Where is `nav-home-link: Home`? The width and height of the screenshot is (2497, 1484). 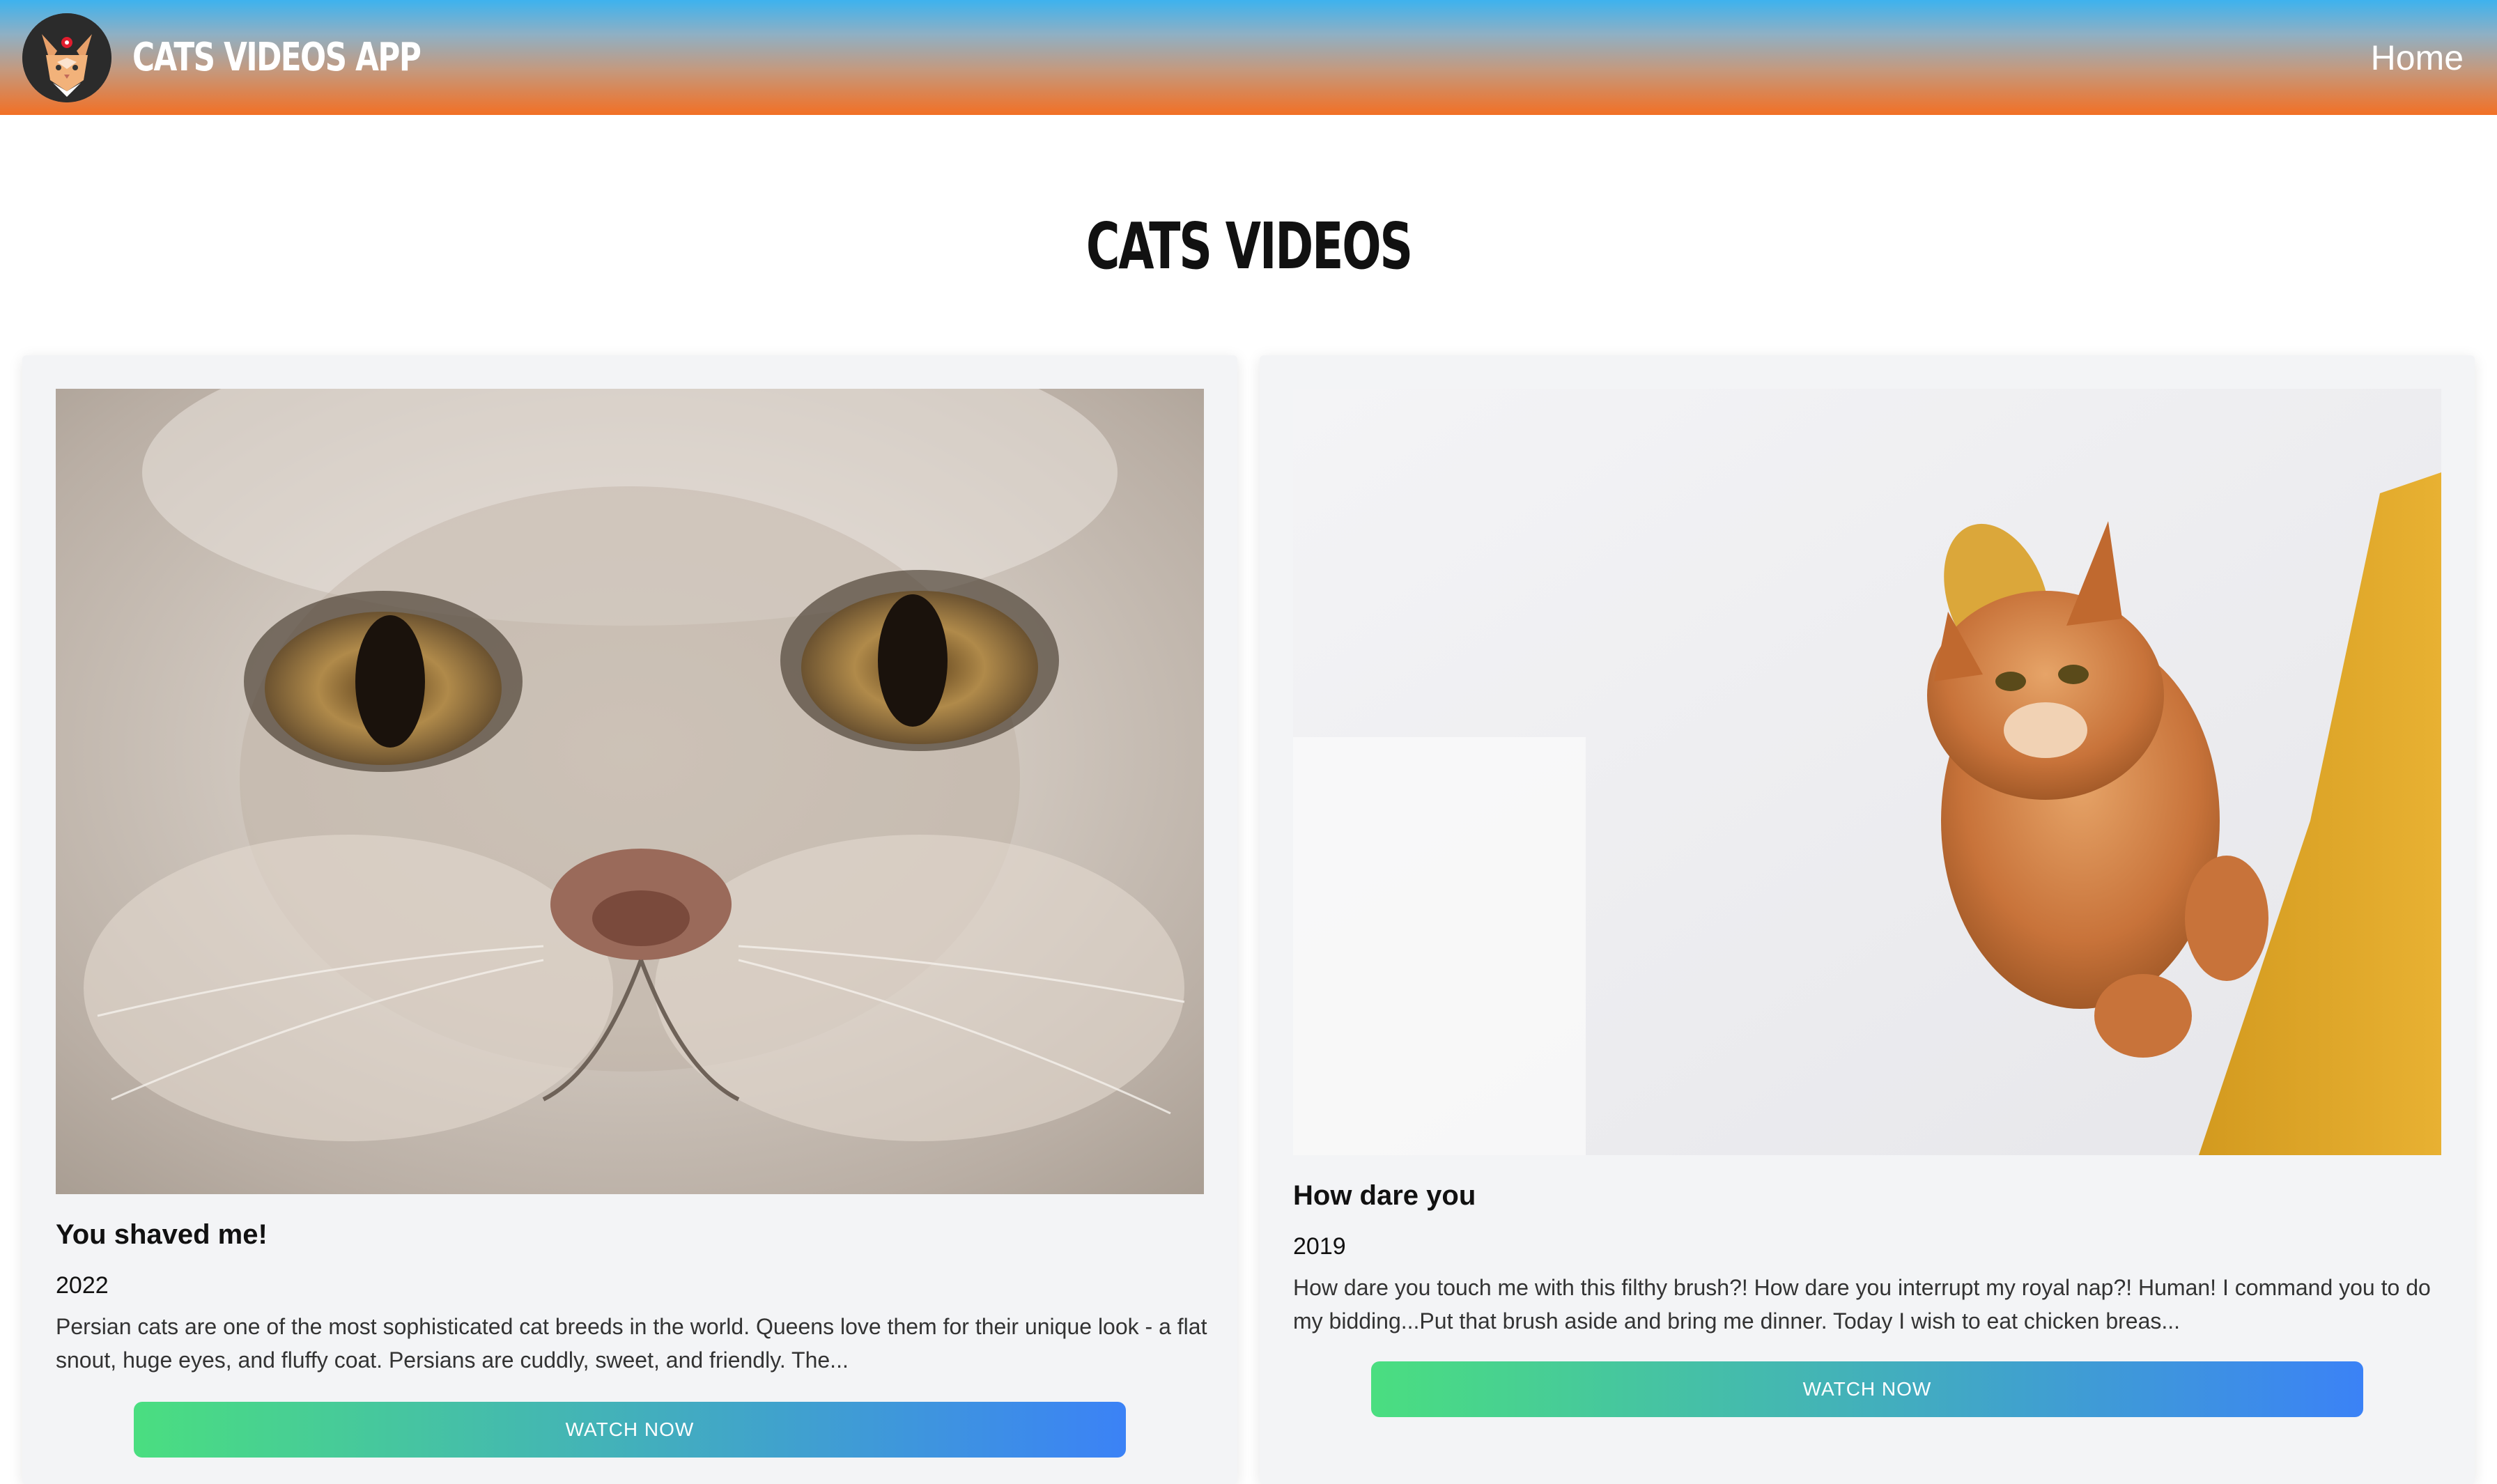
nav-home-link: Home is located at coordinates (2417, 58).